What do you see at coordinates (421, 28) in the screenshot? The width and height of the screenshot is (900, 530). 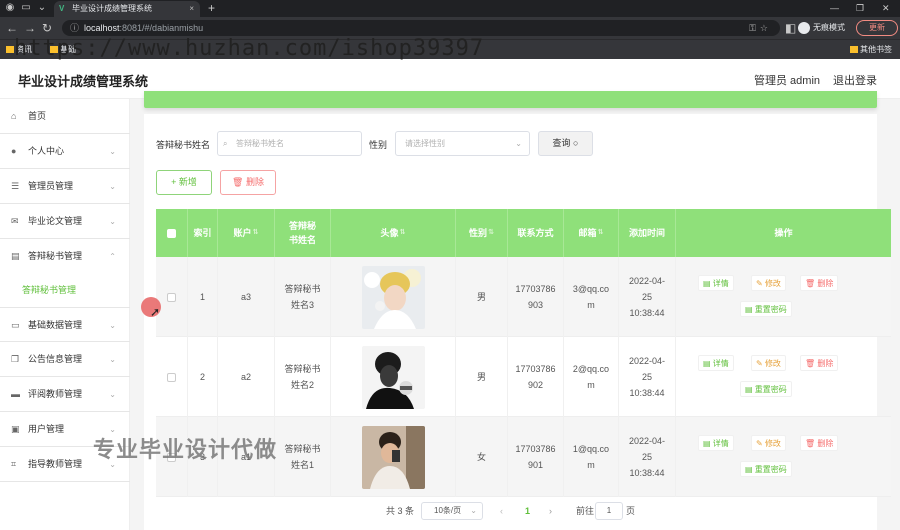 I see `url-field: ⓘ localhost:8081/#/dabianmishu ⚿☆` at bounding box center [421, 28].